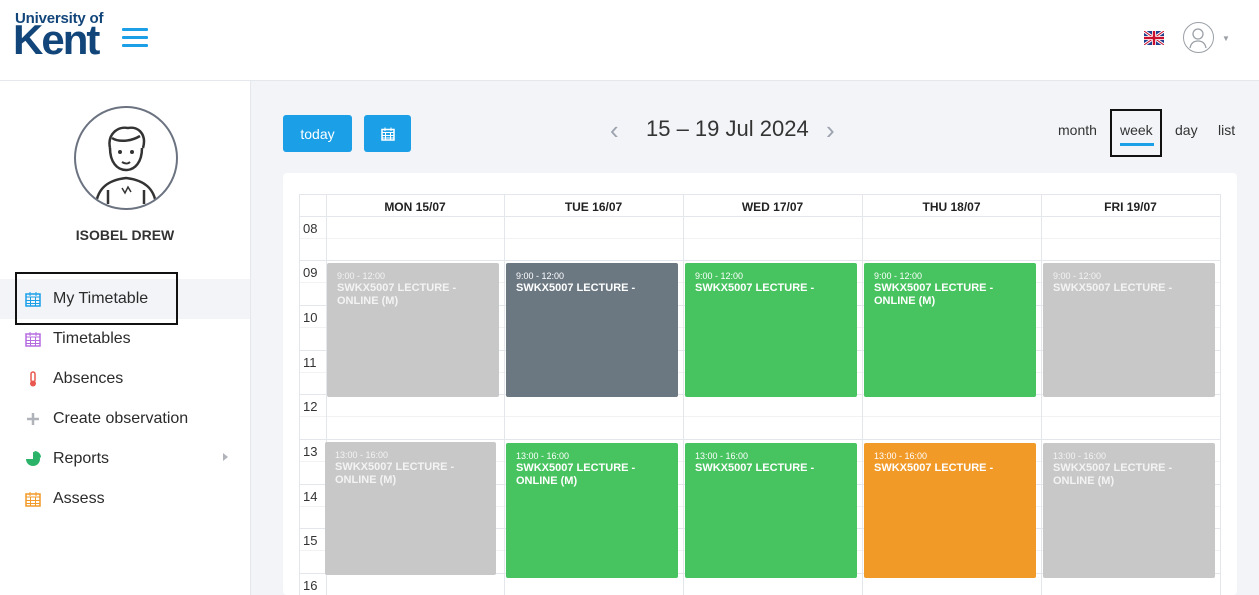  I want to click on hour-label: 14, so click(310, 496).